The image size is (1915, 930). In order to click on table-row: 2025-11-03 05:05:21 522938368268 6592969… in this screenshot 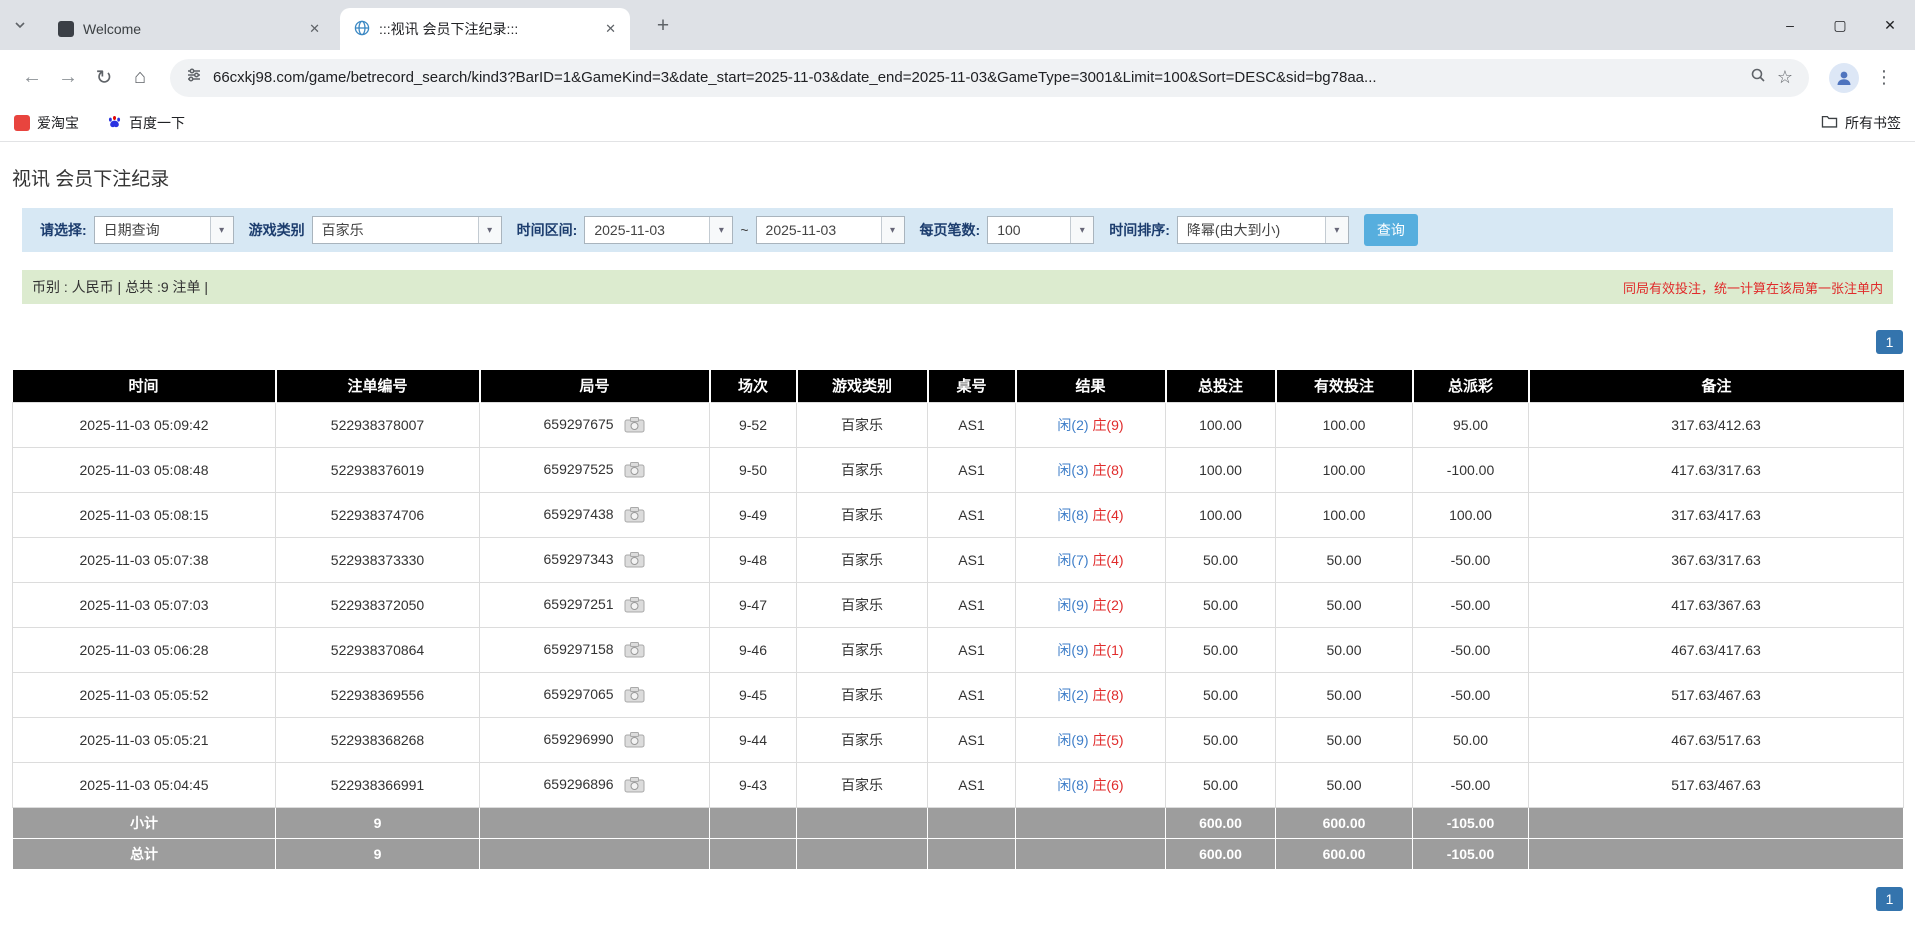, I will do `click(958, 739)`.